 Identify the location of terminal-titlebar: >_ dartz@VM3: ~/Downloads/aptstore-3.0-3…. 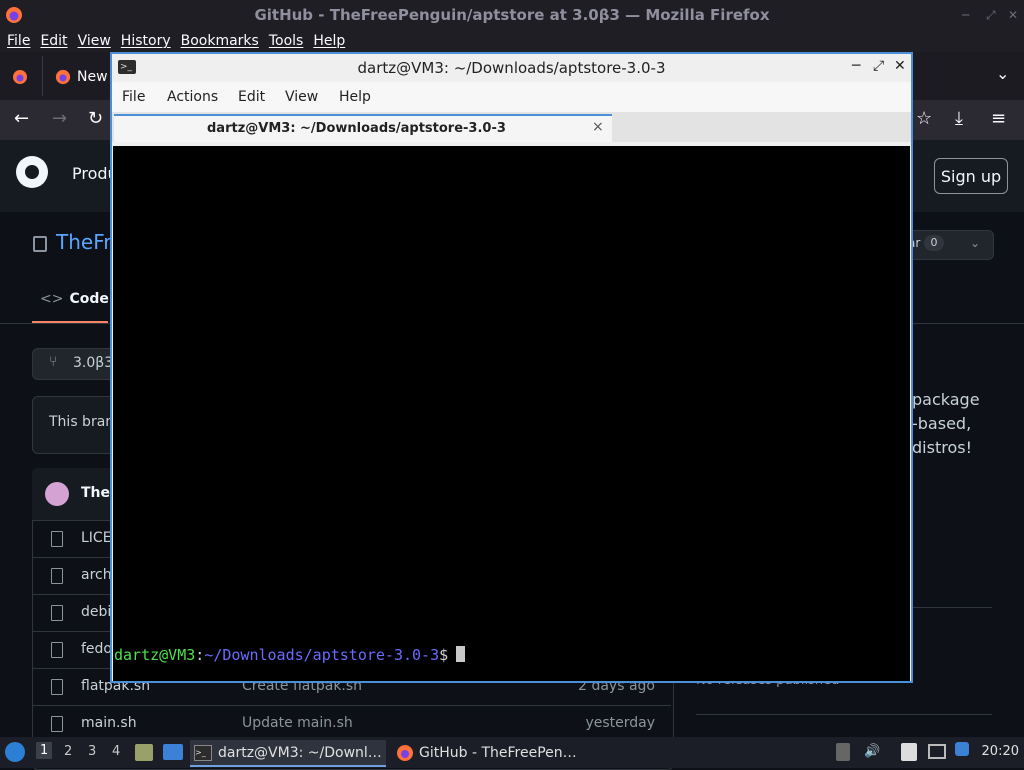
(511, 68).